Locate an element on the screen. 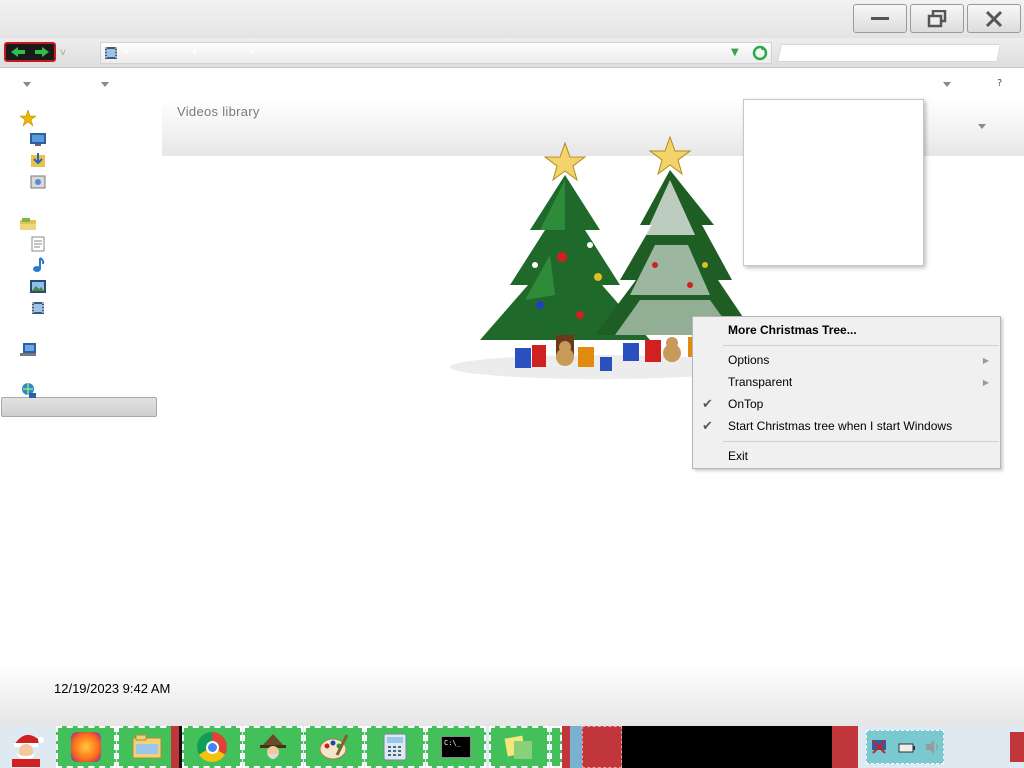 The height and width of the screenshot is (768, 1024). minimize-icon is located at coordinates (880, 18).